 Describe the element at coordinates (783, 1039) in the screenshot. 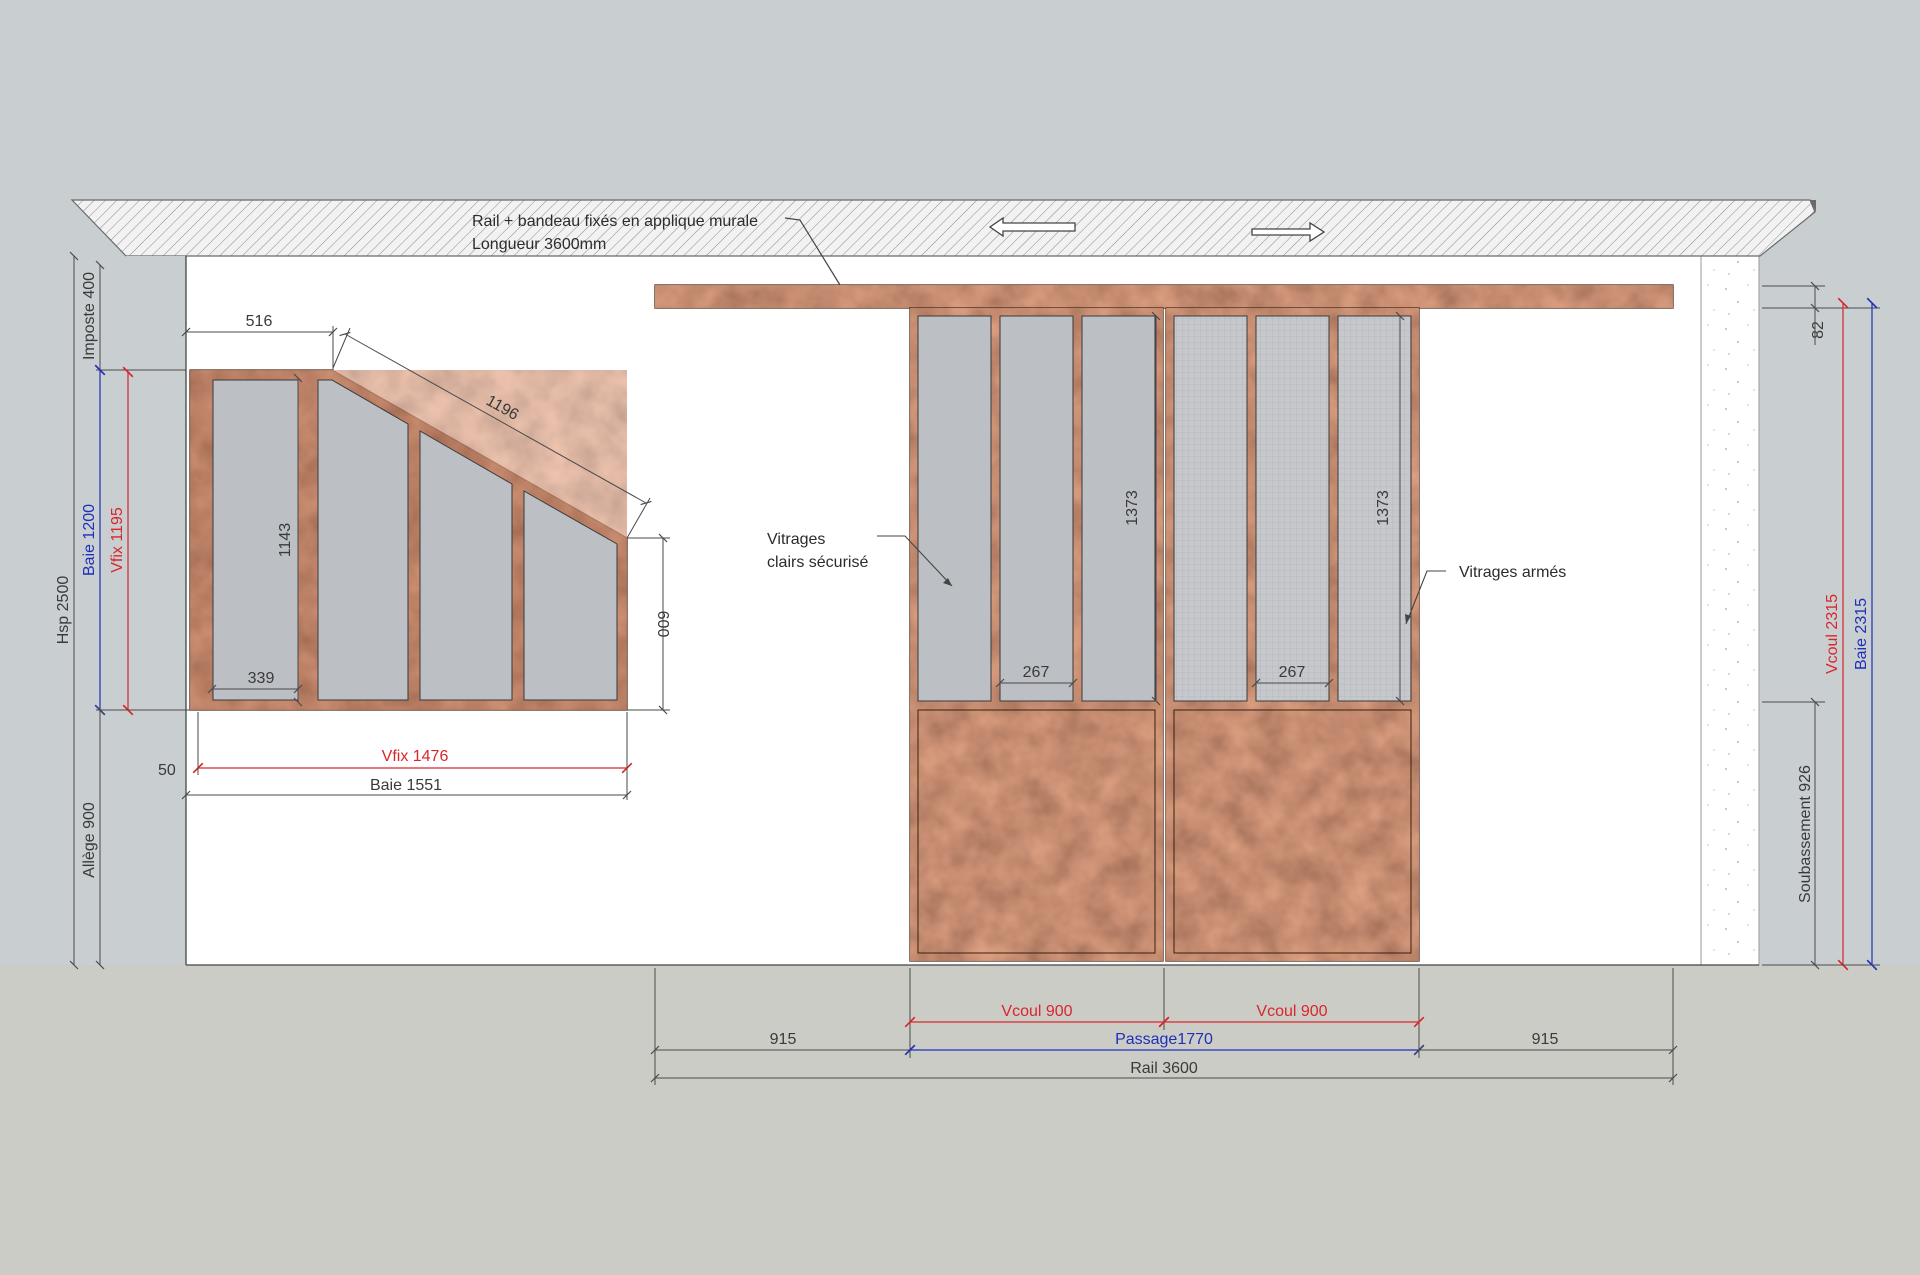

I see `dim-915-left: 915` at that location.